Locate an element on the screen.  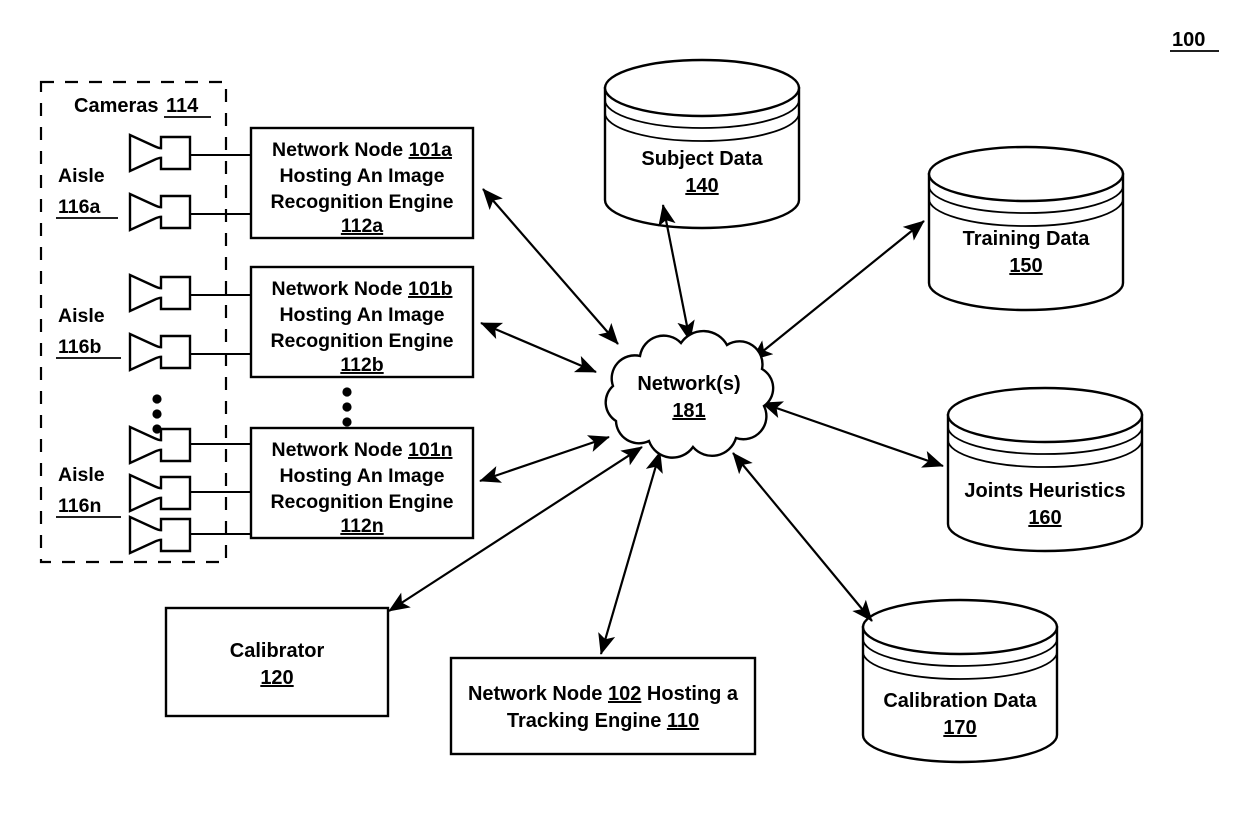
node-101a-line2: Hosting An Image is located at coordinates (361, 176).